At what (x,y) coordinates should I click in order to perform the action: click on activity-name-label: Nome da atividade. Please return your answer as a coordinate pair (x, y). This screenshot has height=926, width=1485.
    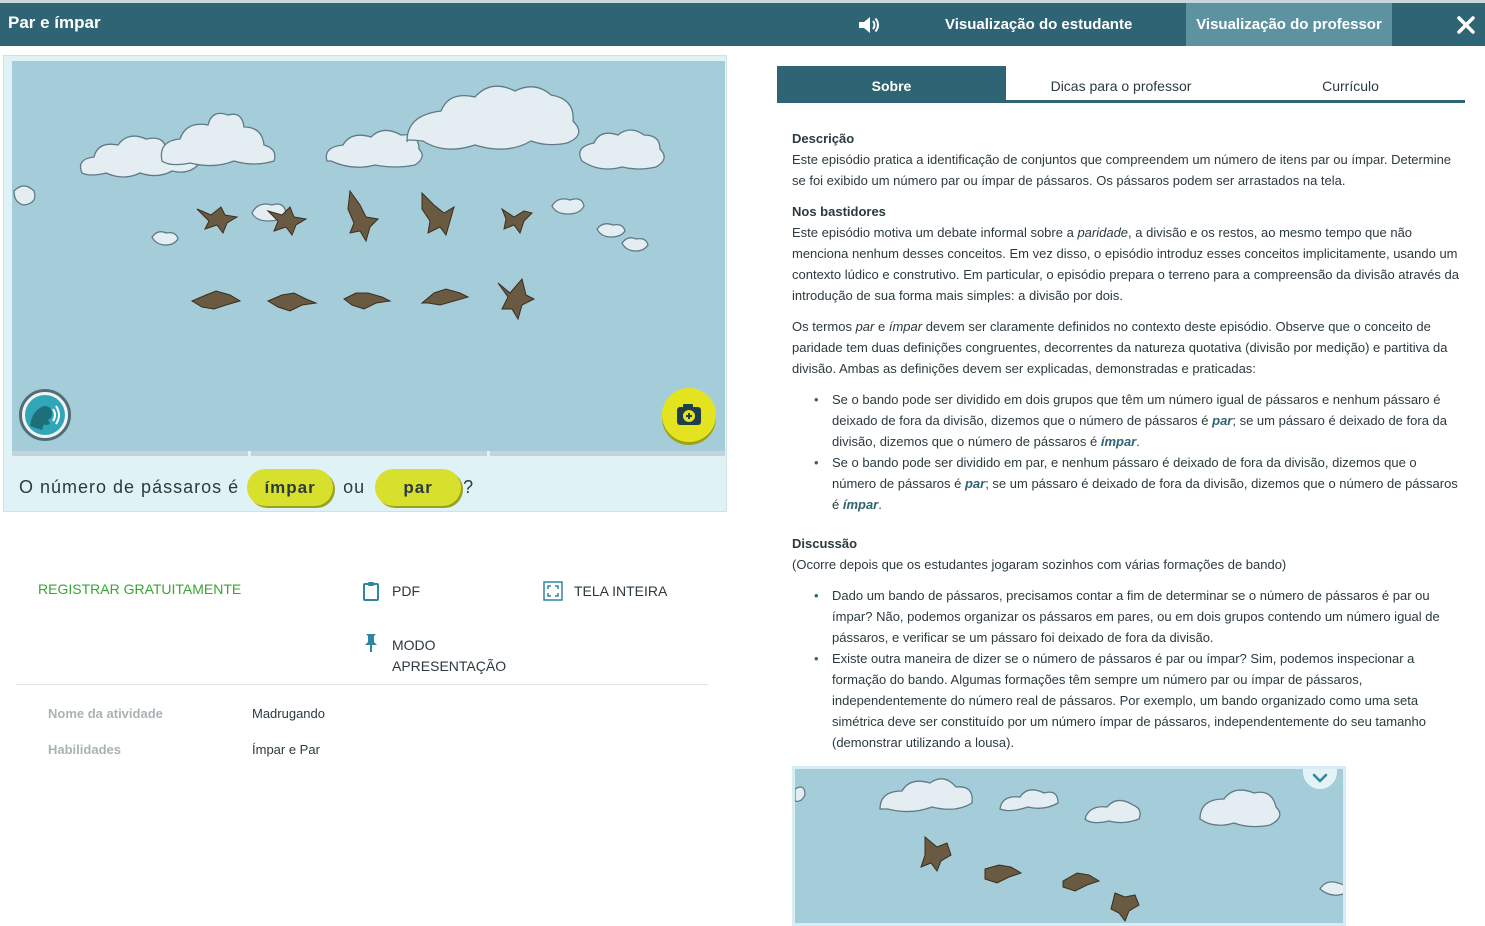
    Looking at the image, I should click on (105, 713).